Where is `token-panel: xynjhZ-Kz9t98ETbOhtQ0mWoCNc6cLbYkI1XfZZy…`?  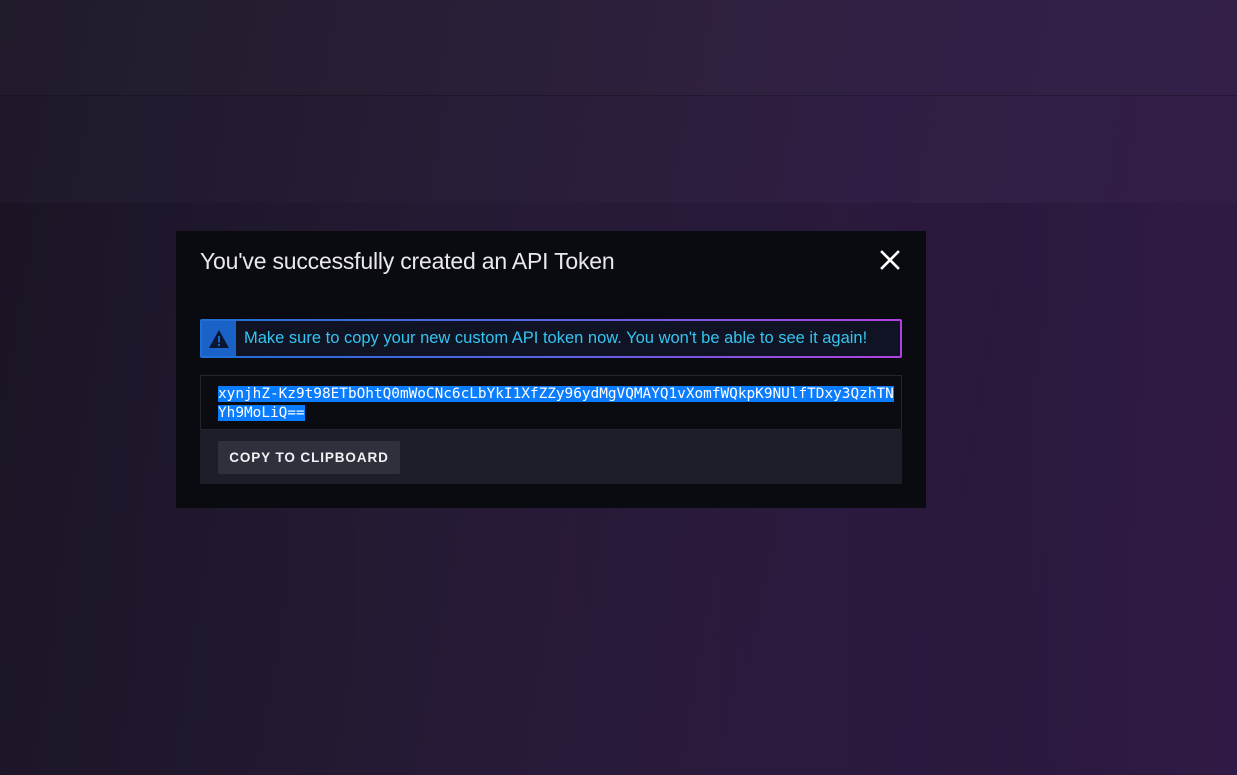 token-panel: xynjhZ-Kz9t98ETbOhtQ0mWoCNc6cLbYkI1XfZZy… is located at coordinates (551, 429).